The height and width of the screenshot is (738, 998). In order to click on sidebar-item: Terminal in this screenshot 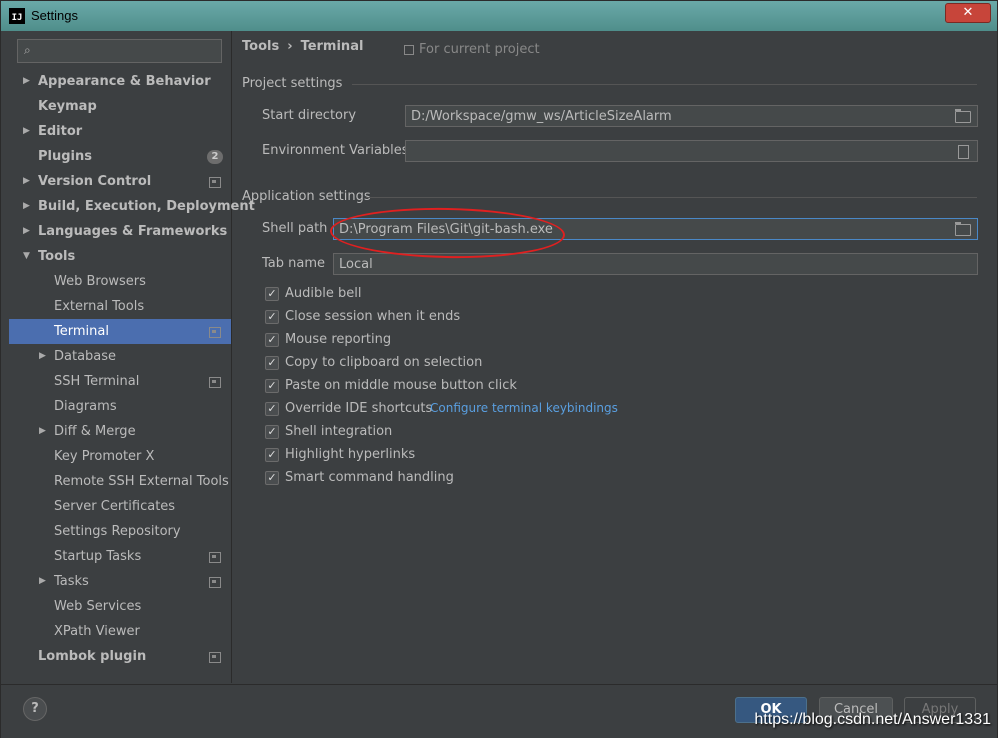, I will do `click(120, 331)`.